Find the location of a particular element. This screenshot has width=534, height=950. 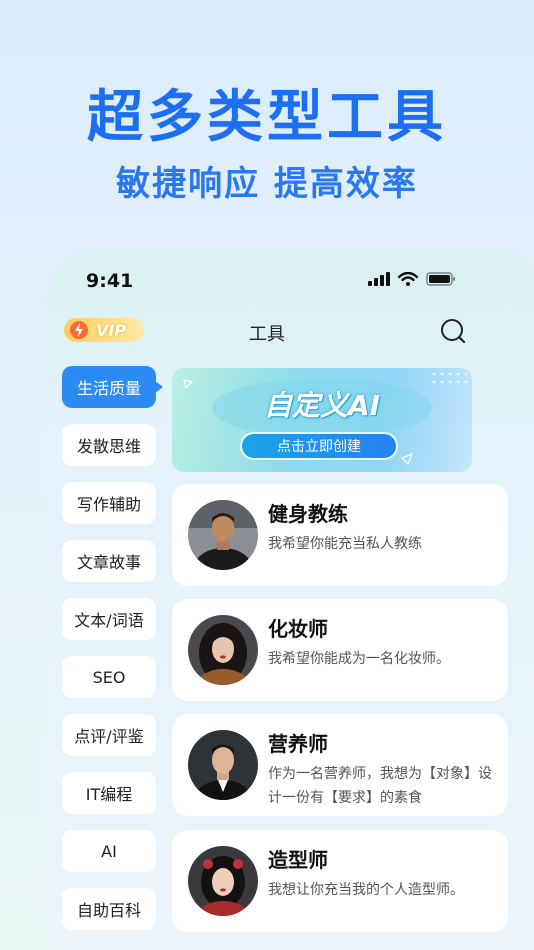

sidebar-item-label: 点评/评鉴 is located at coordinates (109, 736).